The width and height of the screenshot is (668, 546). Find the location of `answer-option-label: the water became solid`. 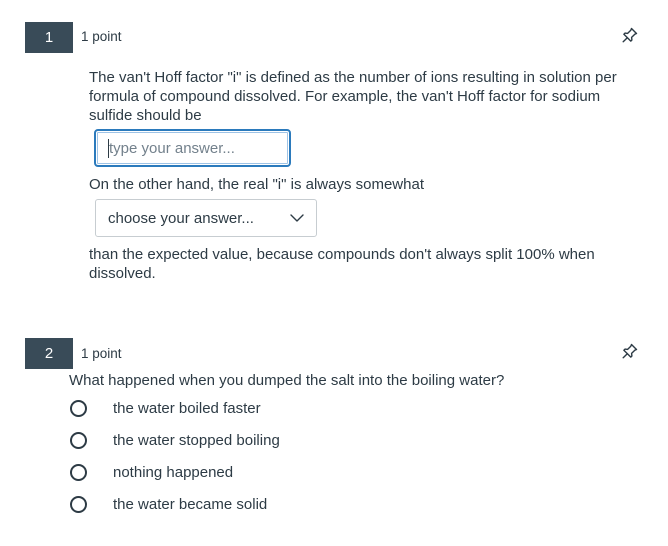

answer-option-label: the water became solid is located at coordinates (190, 504).